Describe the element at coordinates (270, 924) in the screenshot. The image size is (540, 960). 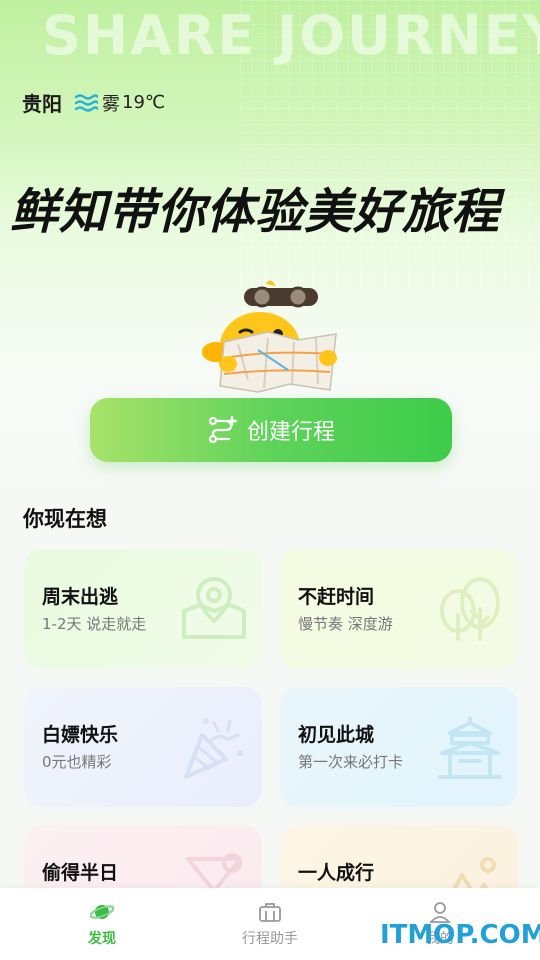
I see `tab-trip-assistant: 行程助手` at that location.